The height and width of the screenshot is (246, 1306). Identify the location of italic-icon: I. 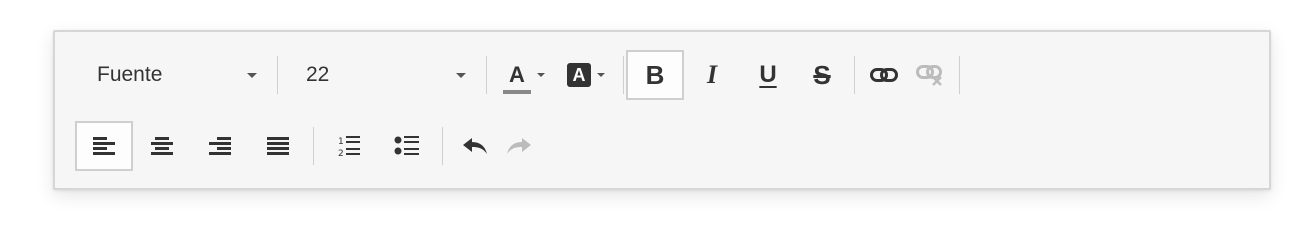
(712, 74).